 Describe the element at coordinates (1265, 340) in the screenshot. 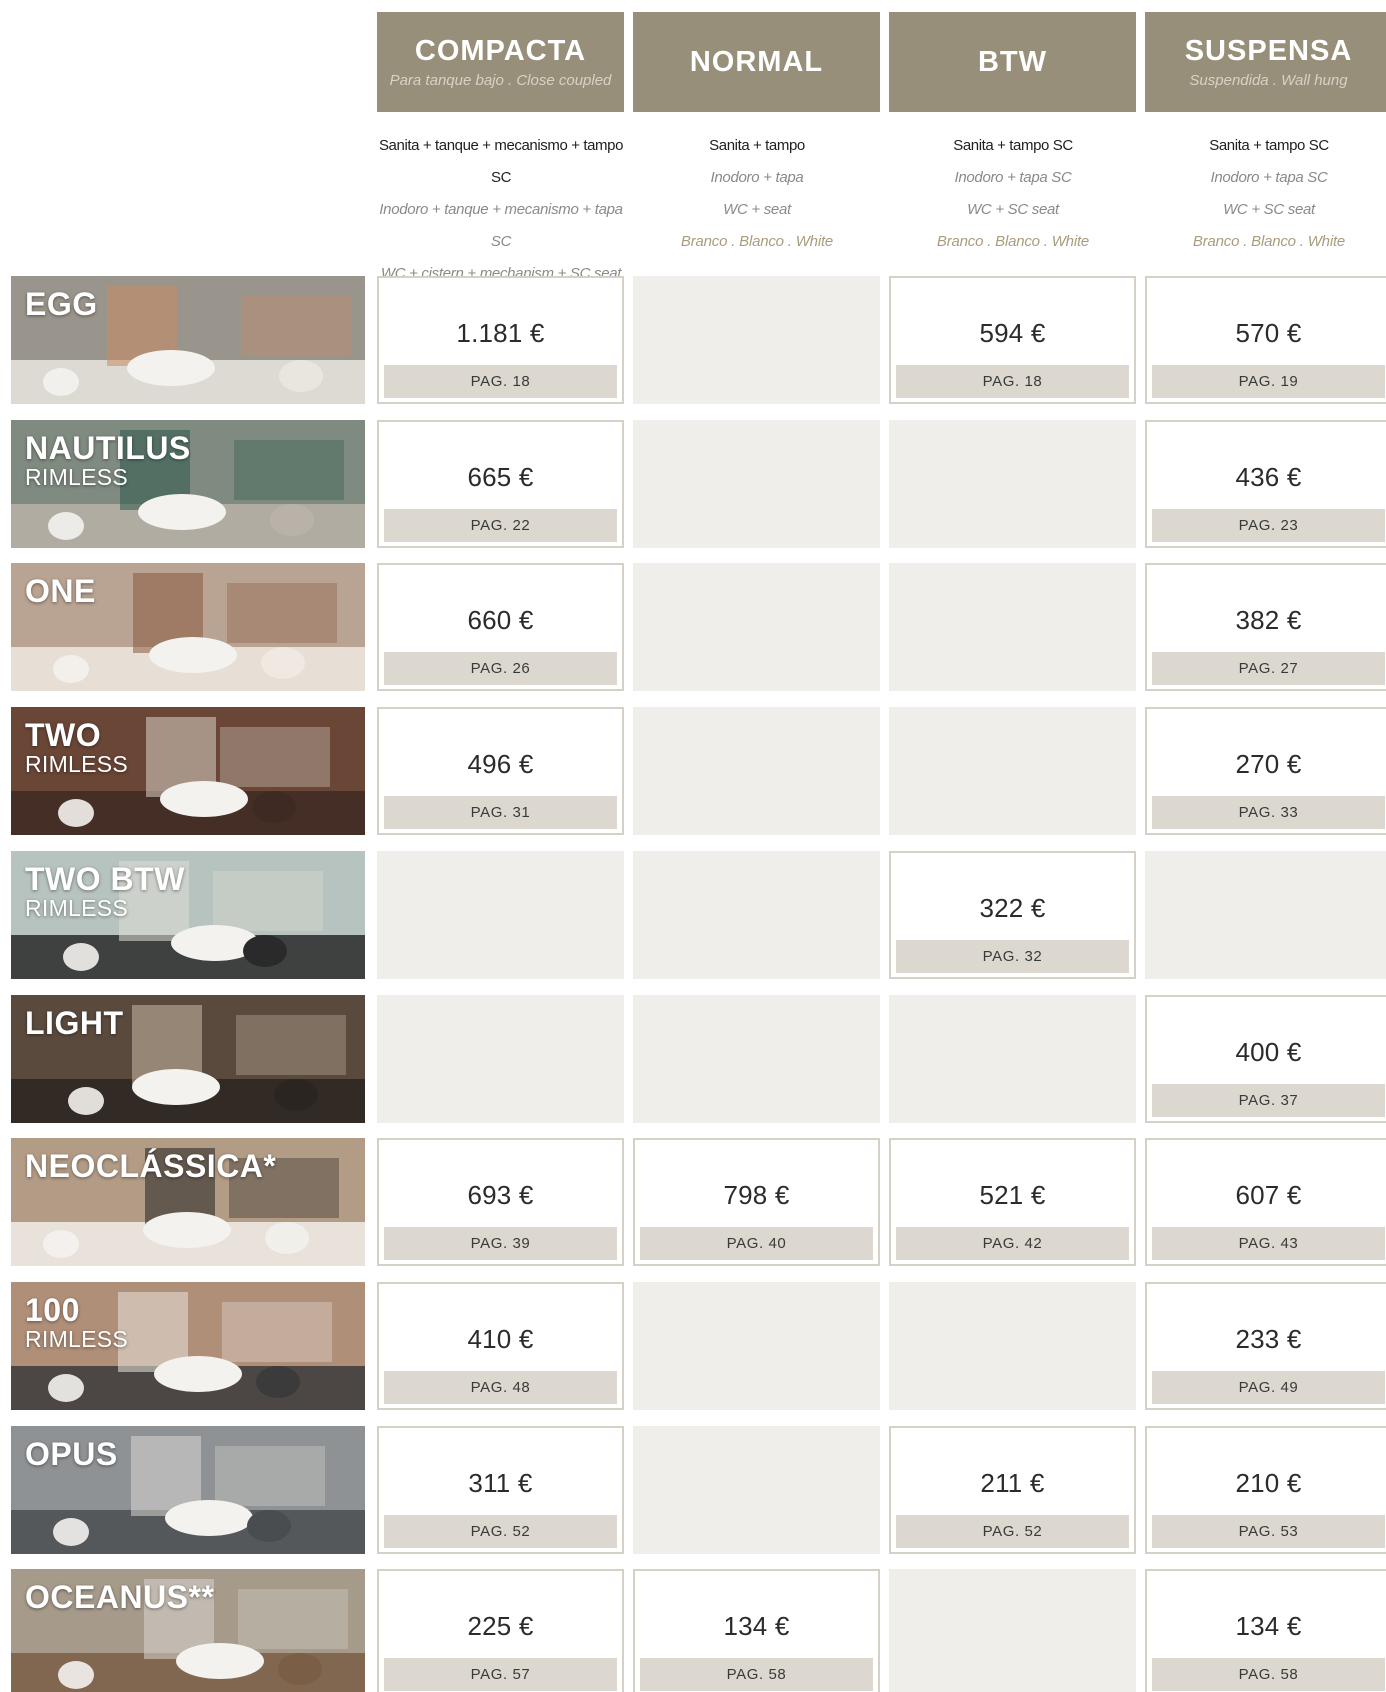

I see `price-cell: 570 € PAG. 19` at that location.